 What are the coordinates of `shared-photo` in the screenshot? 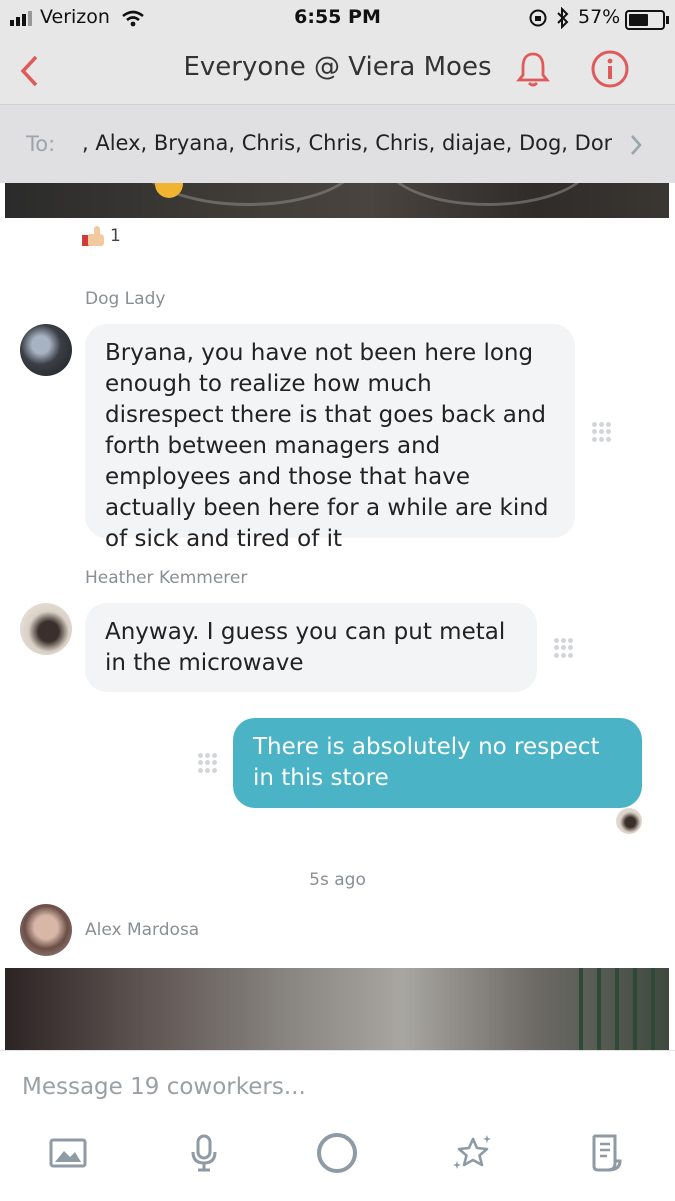 It's located at (337, 1009).